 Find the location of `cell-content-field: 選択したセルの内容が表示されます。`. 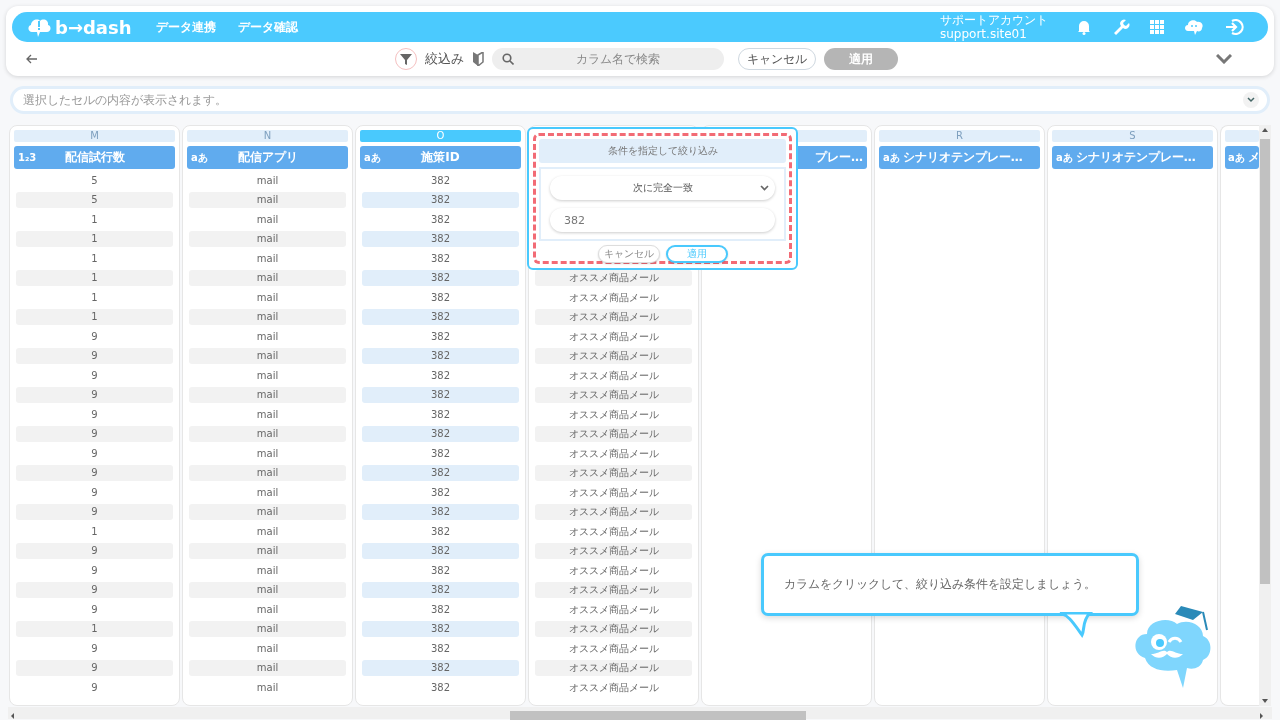

cell-content-field: 選択したセルの内容が表示されます。 is located at coordinates (640, 100).